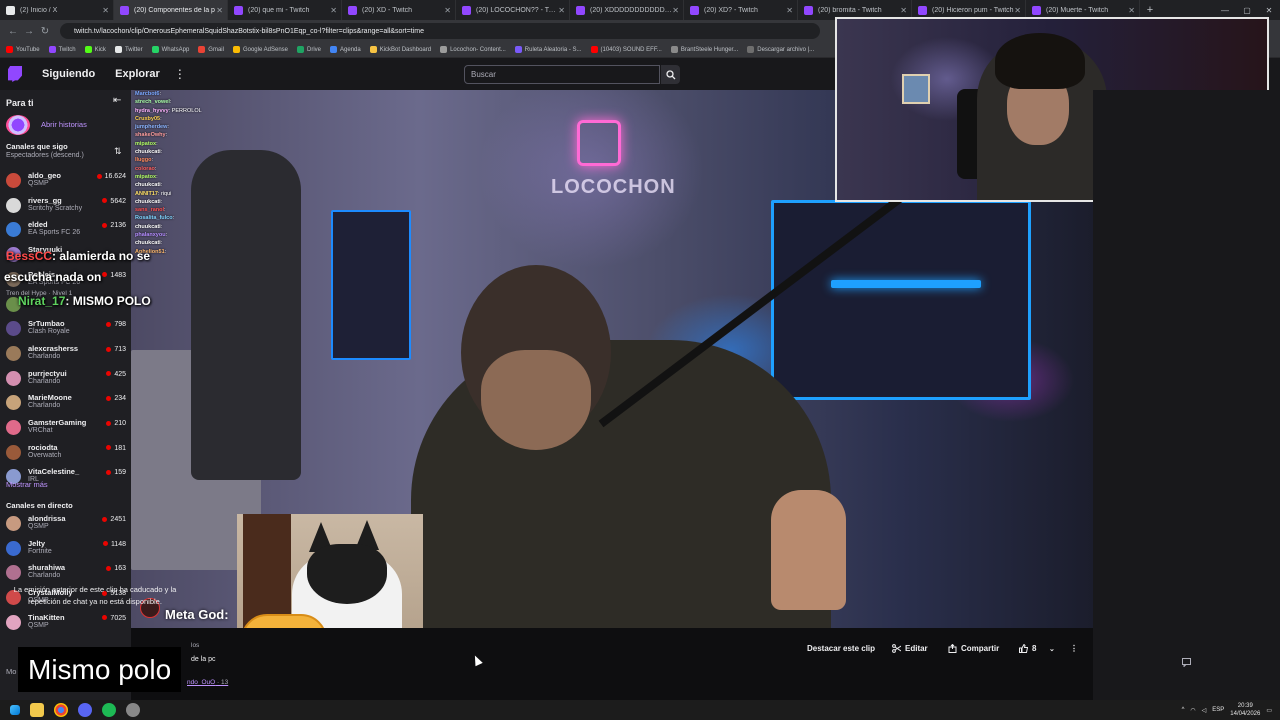 This screenshot has height=720, width=1280. Describe the element at coordinates (67, 624) in the screenshot. I see `sidebar-channel: TinaKitten QSMP 7025` at that location.